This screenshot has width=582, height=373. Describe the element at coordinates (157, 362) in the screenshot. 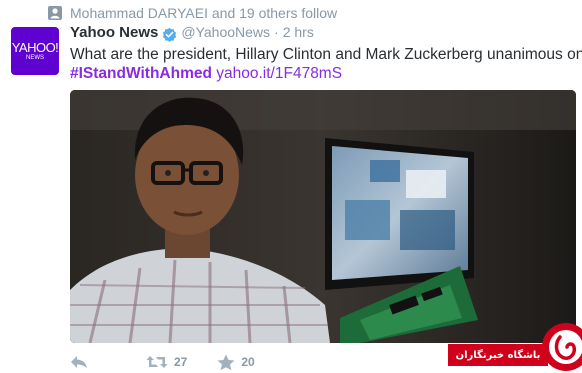

I see `retweet-icon` at that location.